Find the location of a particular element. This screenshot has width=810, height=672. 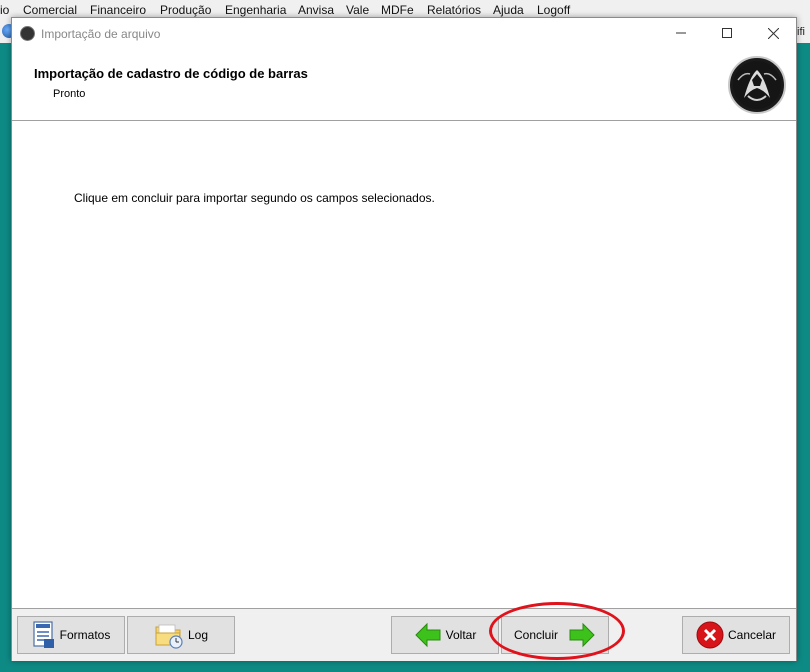

concluir-label: Concluir is located at coordinates (535, 635).